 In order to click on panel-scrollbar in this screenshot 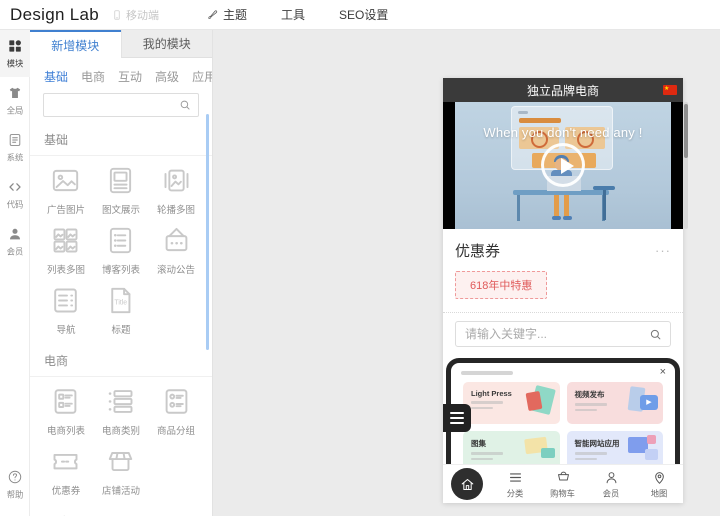, I will do `click(207, 232)`.